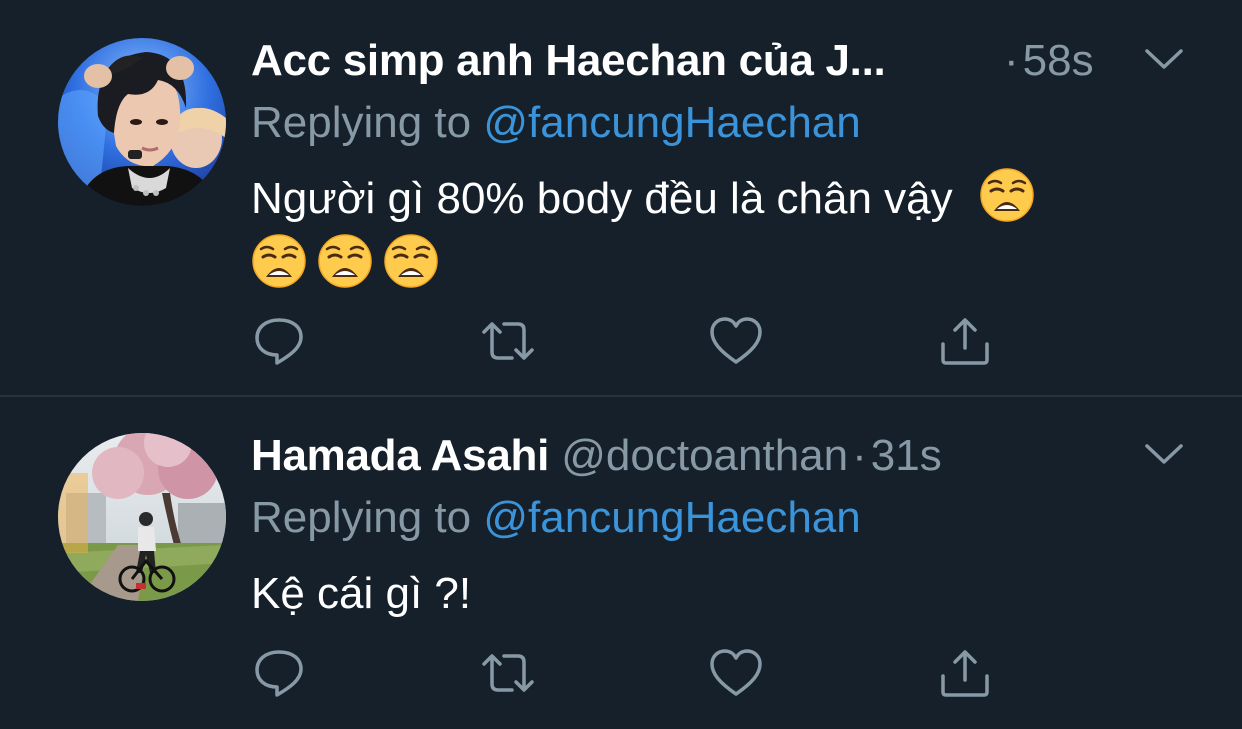 The image size is (1242, 729). What do you see at coordinates (361, 593) in the screenshot?
I see `tweet-text-content: Kệ cái gì ?!` at bounding box center [361, 593].